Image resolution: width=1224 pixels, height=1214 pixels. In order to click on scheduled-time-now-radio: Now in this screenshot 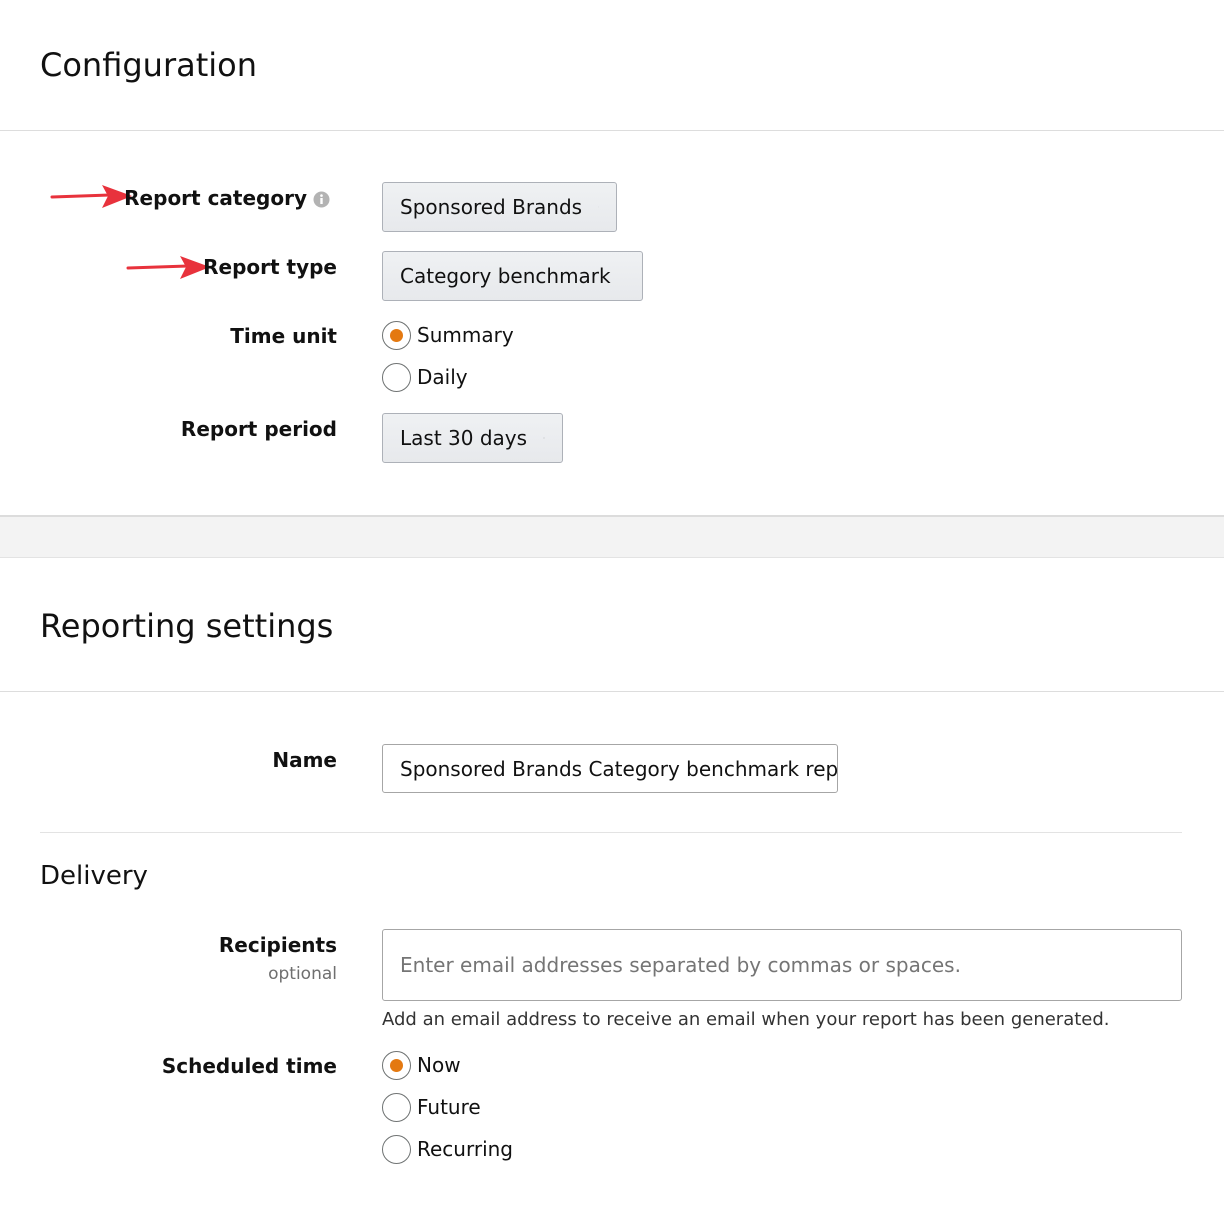, I will do `click(421, 1065)`.